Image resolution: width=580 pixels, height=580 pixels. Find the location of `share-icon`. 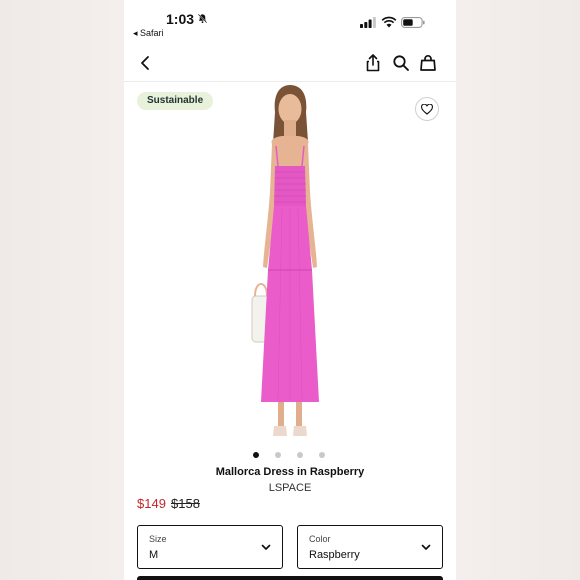

share-icon is located at coordinates (373, 63).